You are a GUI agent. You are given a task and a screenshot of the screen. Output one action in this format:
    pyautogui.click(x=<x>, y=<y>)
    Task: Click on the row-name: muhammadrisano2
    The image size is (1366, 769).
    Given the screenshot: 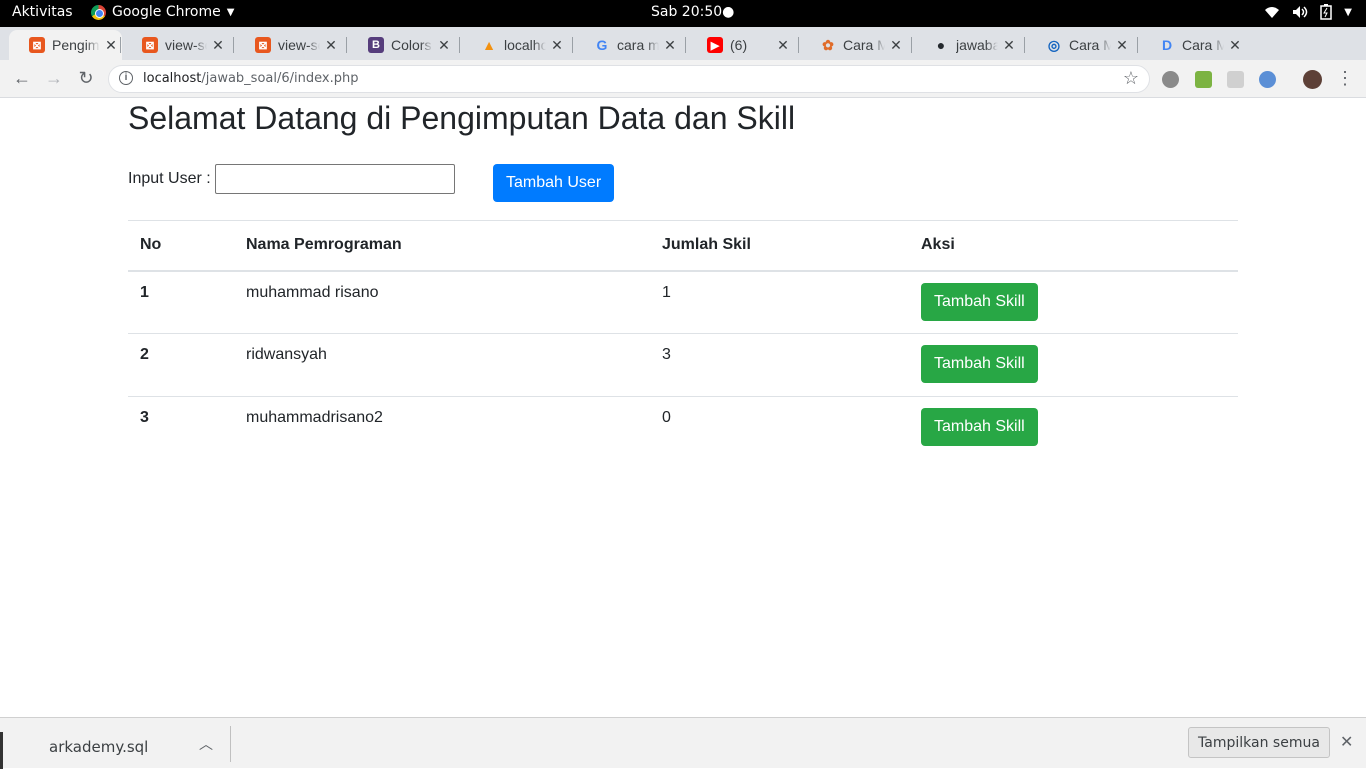 What is the action you would take?
    pyautogui.click(x=442, y=428)
    